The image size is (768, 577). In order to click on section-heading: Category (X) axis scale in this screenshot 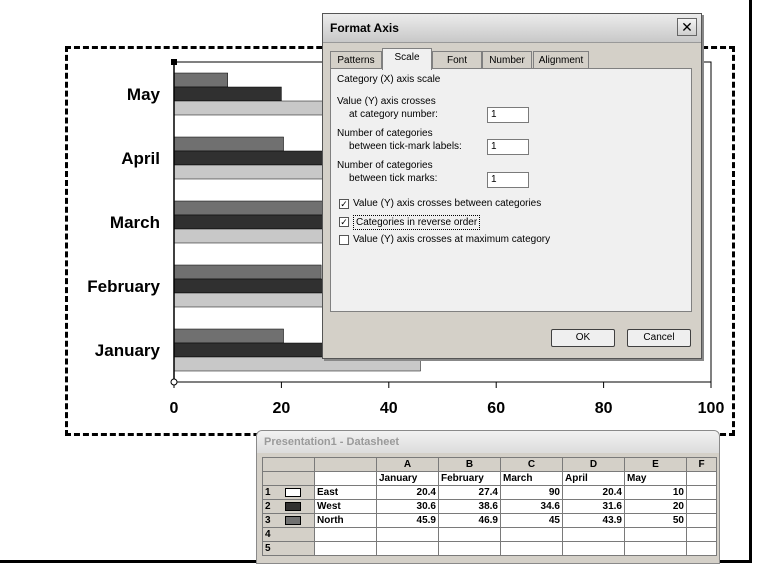, I will do `click(389, 79)`.